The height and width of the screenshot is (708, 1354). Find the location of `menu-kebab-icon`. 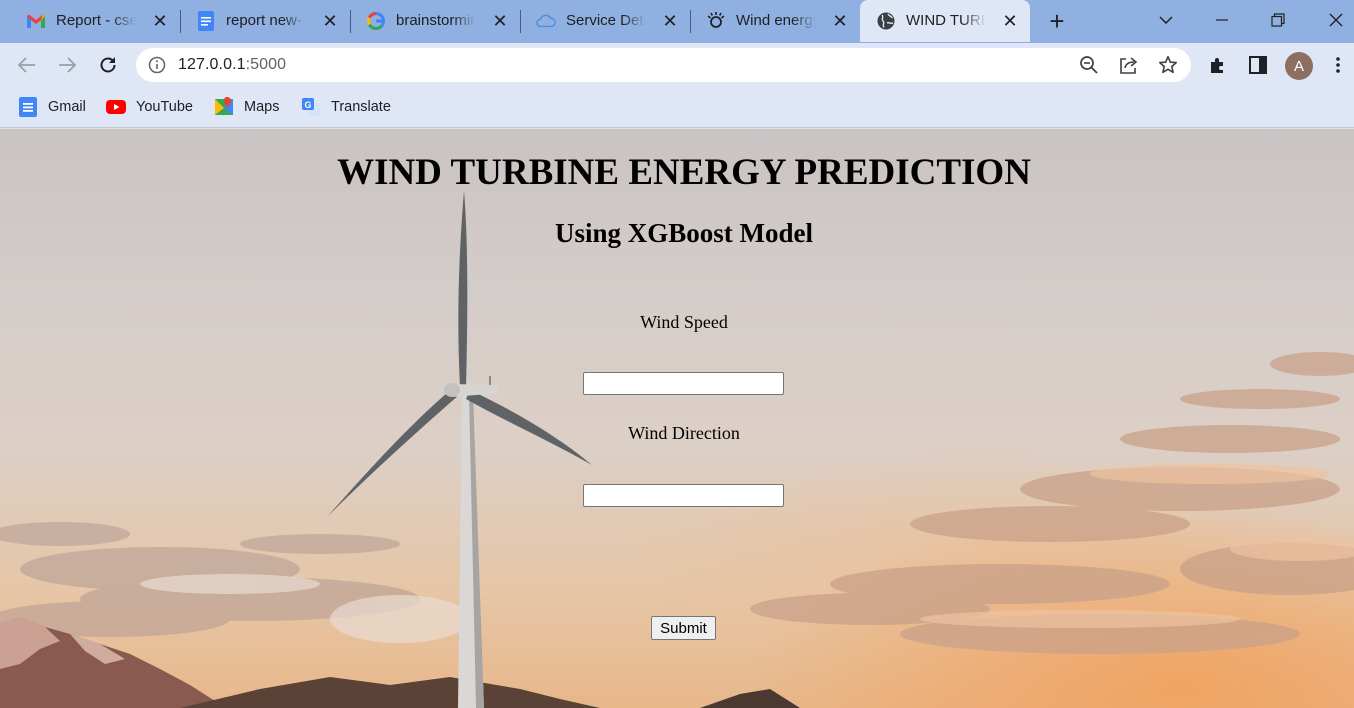

menu-kebab-icon is located at coordinates (1338, 65).